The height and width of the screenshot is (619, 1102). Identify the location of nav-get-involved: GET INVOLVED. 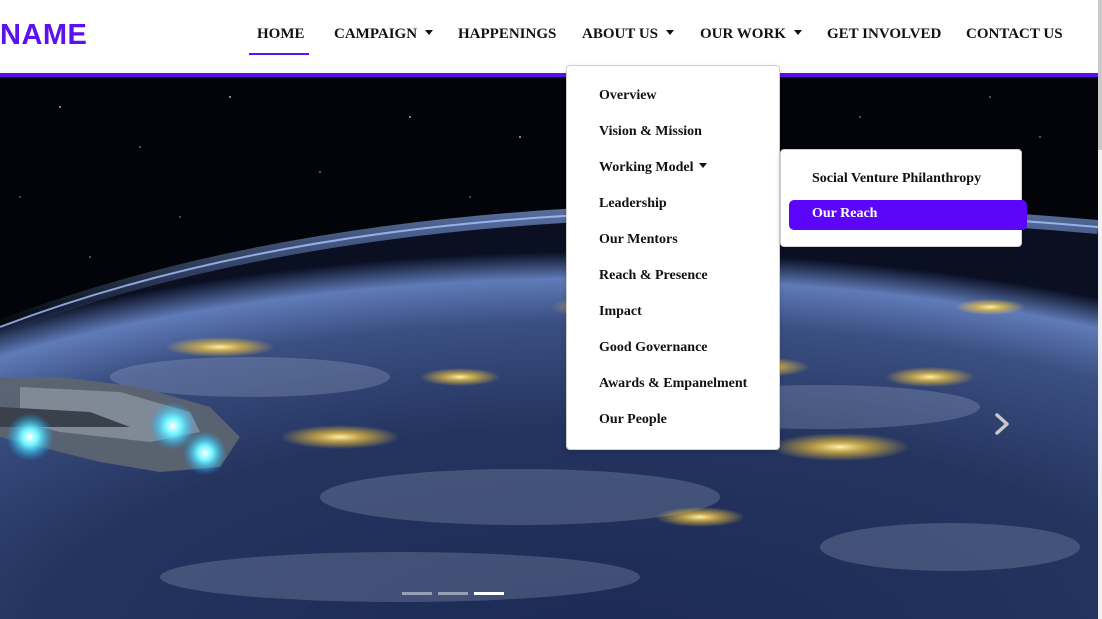
(884, 34).